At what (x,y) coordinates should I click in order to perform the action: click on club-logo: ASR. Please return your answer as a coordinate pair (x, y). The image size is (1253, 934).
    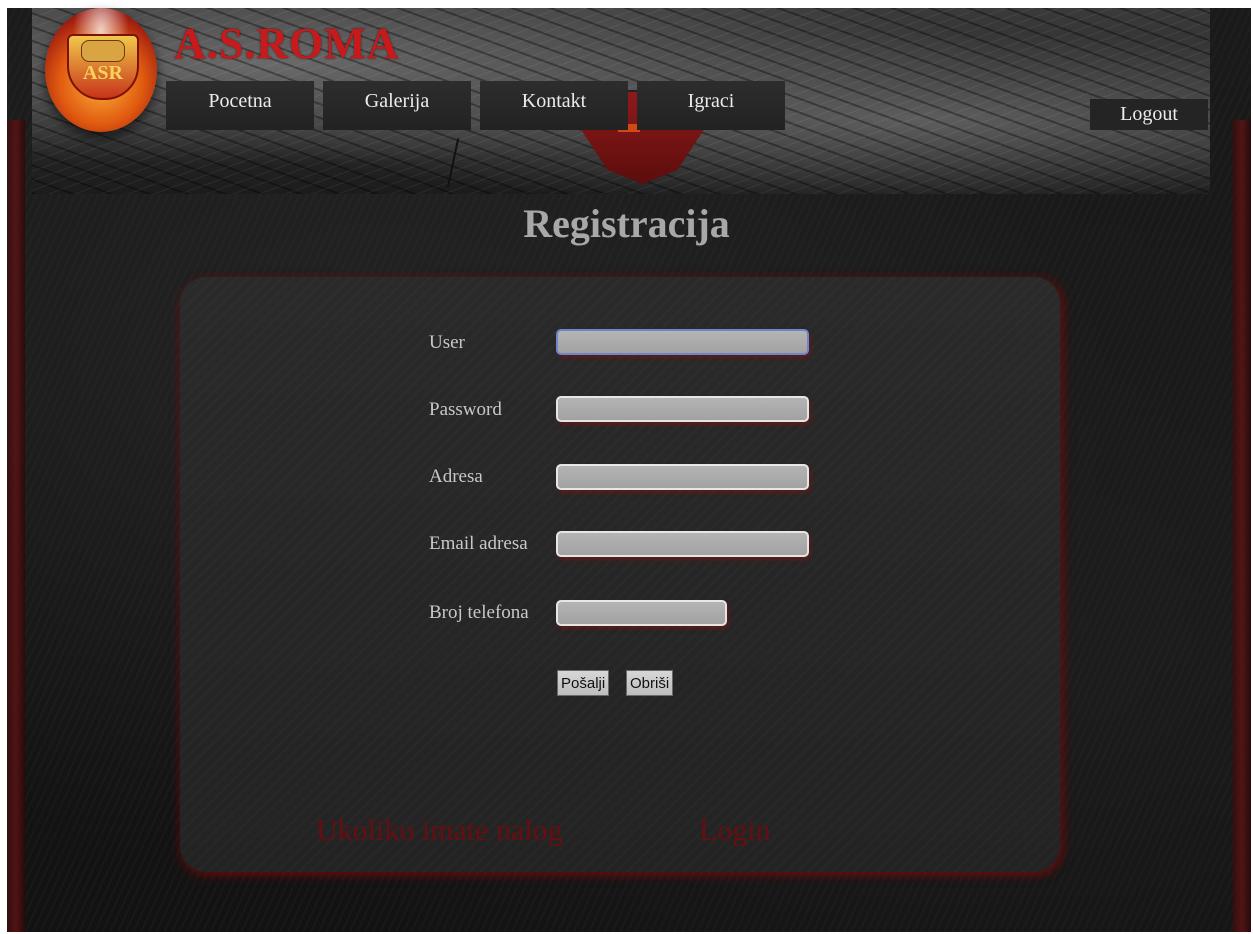
    Looking at the image, I should click on (101, 70).